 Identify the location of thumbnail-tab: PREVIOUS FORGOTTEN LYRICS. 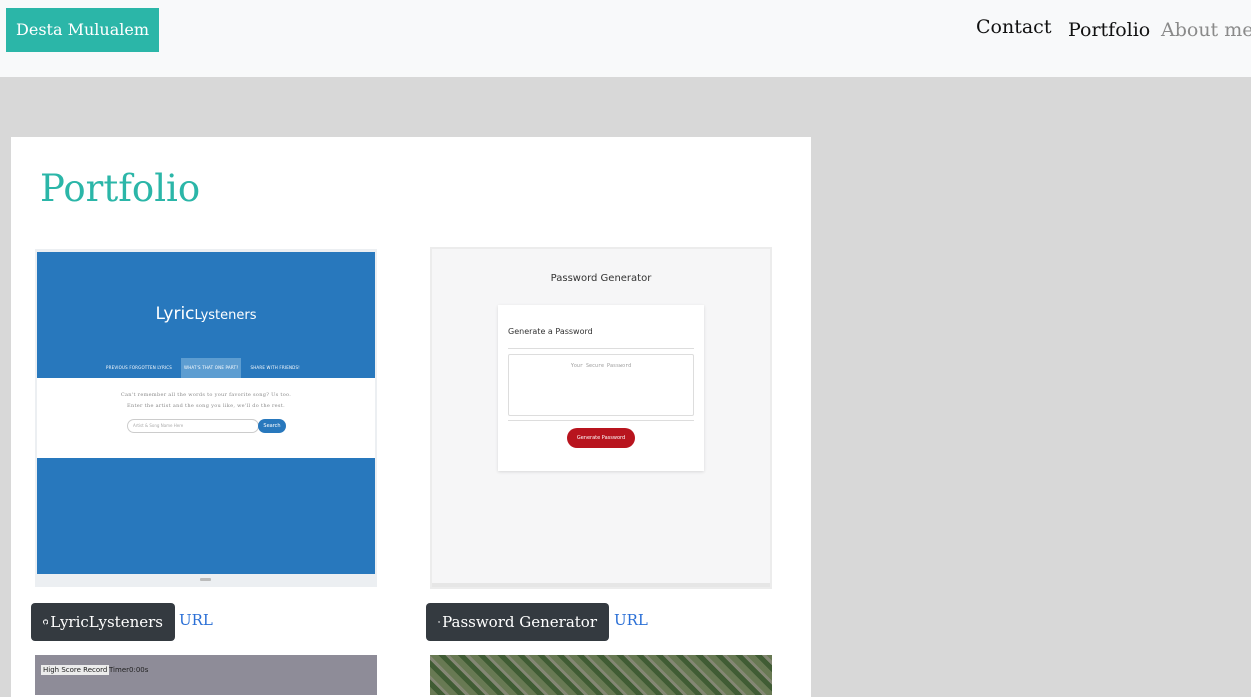
(139, 367).